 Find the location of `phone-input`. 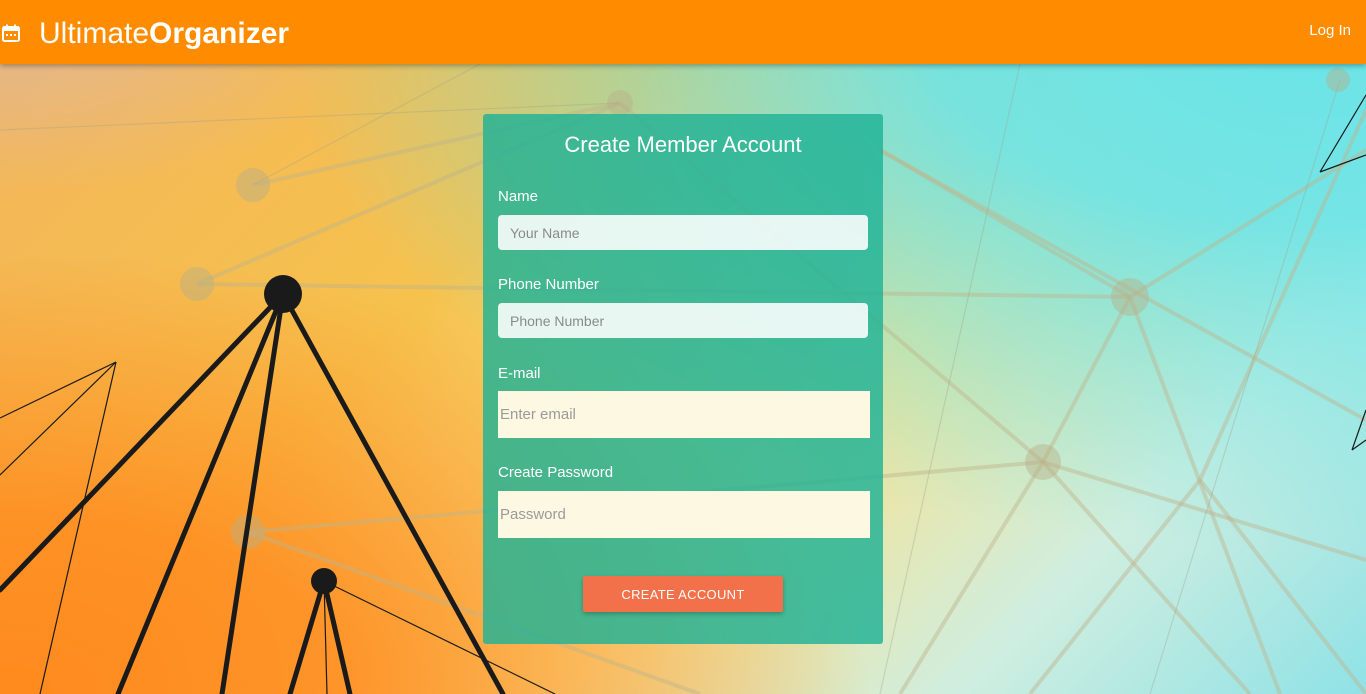

phone-input is located at coordinates (683, 320).